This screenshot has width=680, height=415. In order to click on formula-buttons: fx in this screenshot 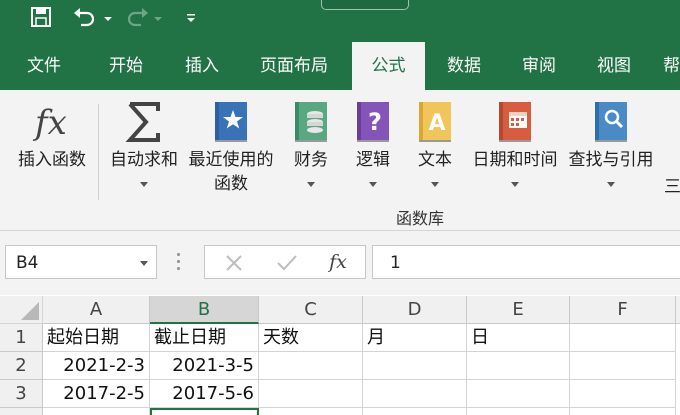, I will do `click(285, 262)`.